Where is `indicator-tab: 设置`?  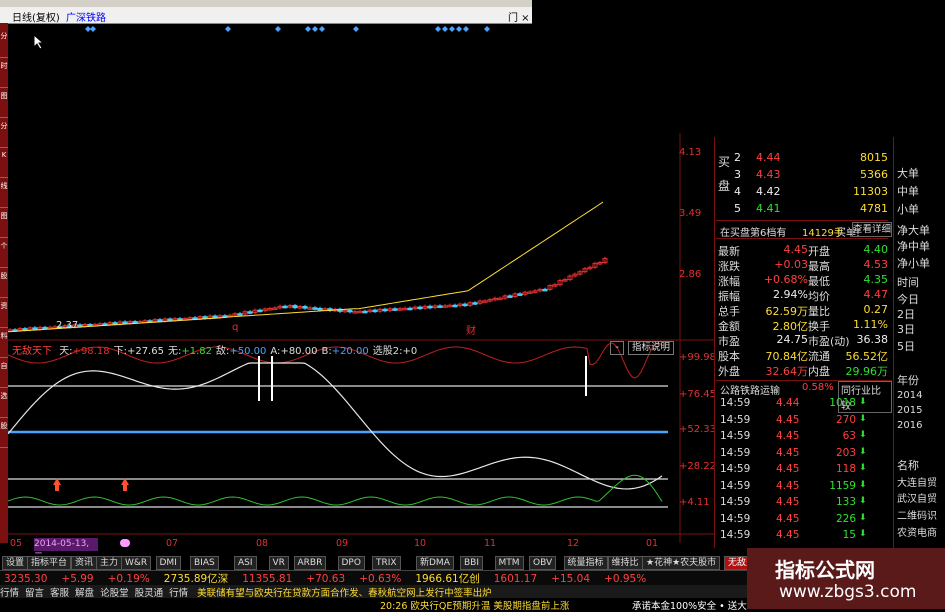
indicator-tab: 设置 is located at coordinates (15, 563).